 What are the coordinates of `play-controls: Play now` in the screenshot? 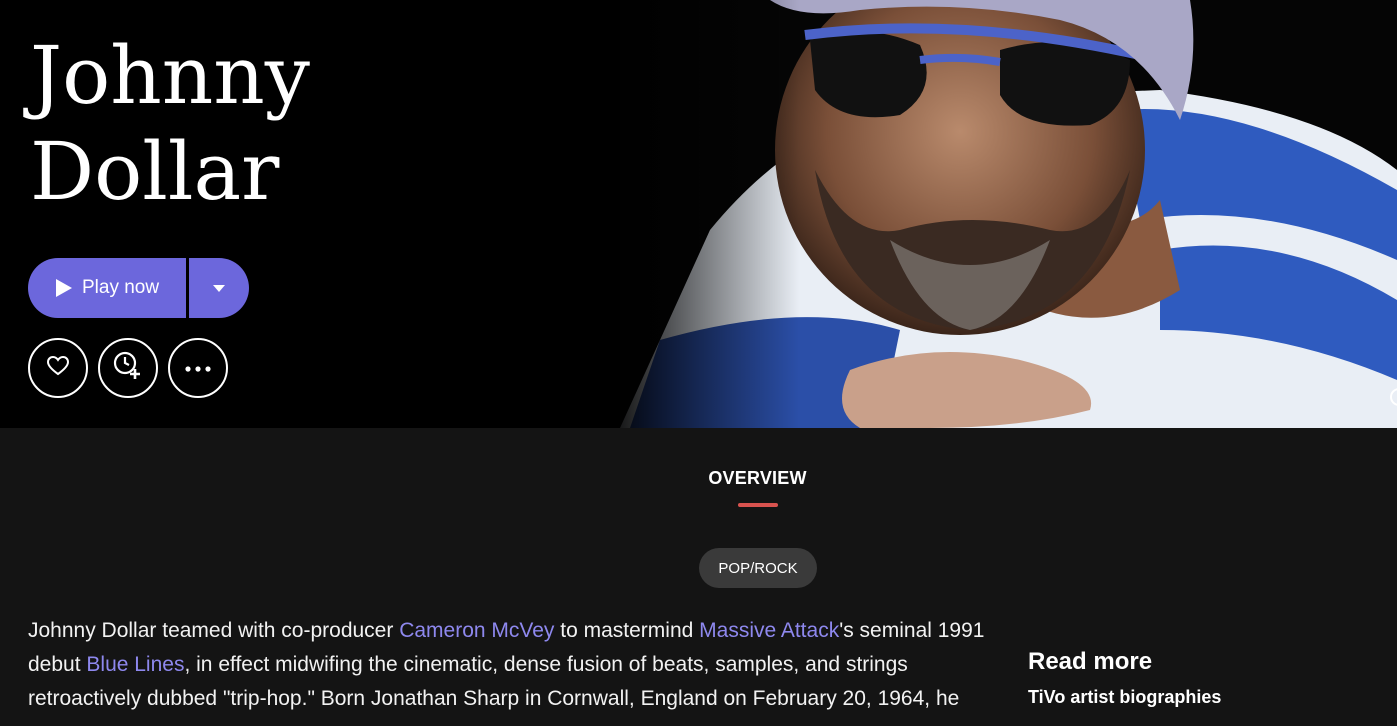 It's located at (138, 288).